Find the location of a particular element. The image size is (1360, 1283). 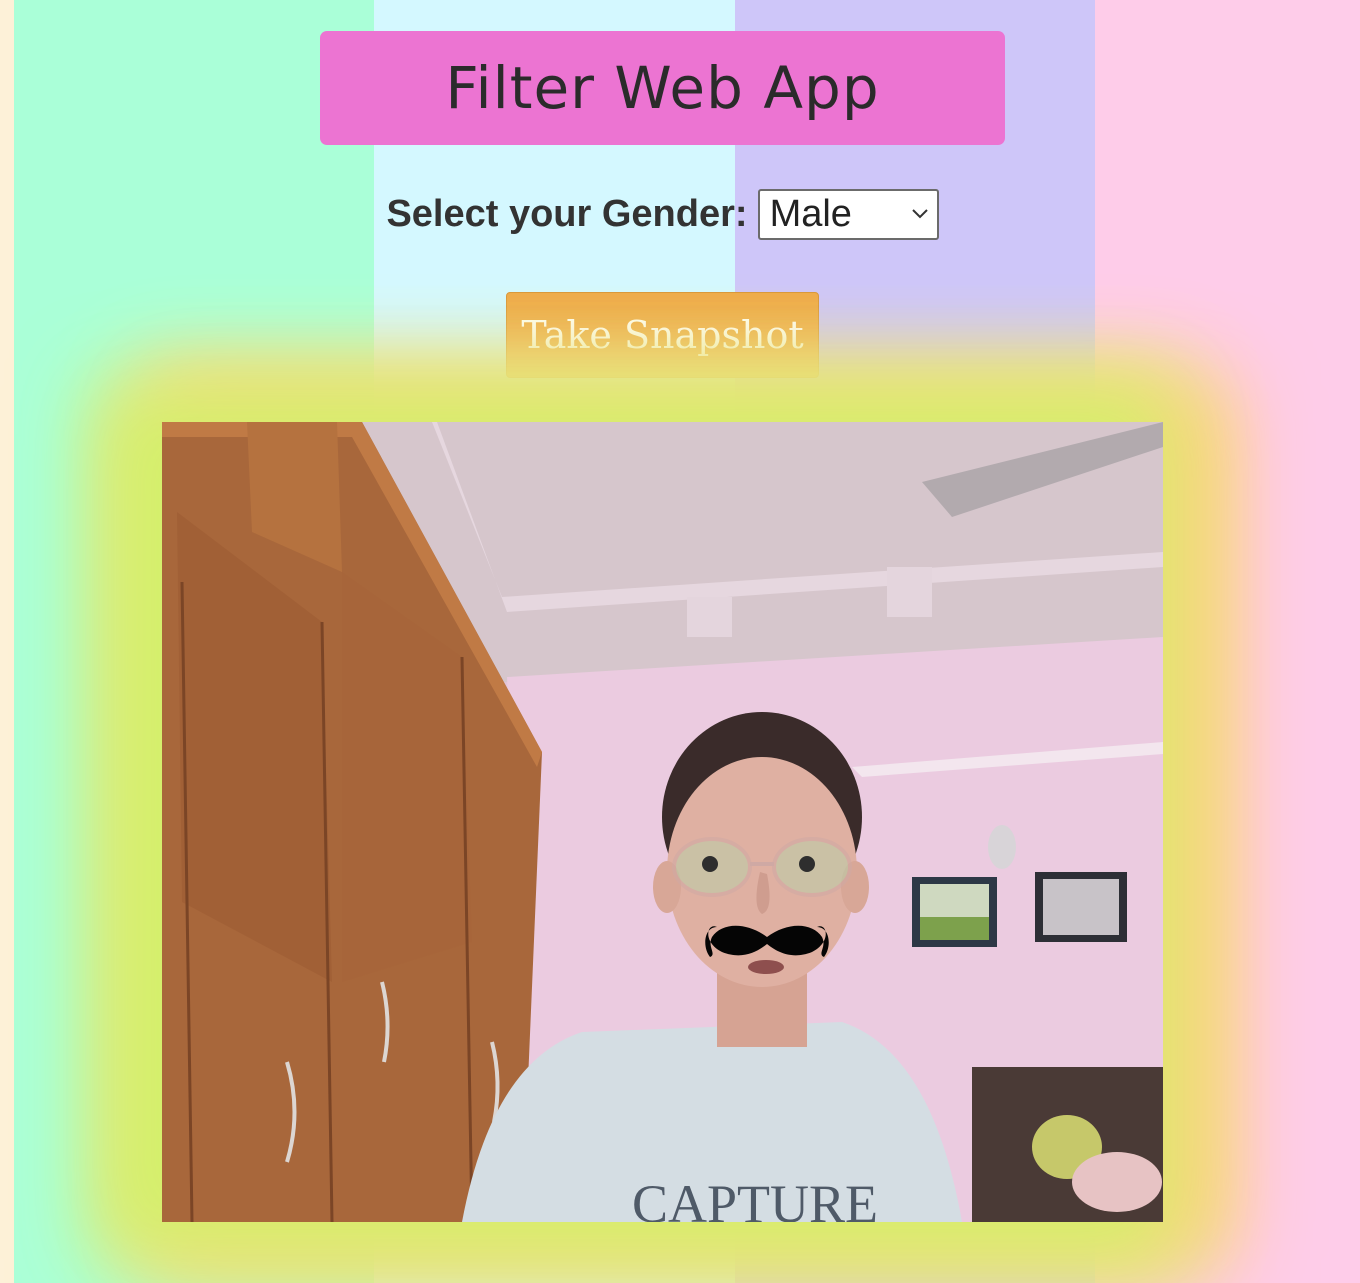

app-title-banner: Filter Web App is located at coordinates (662, 88).